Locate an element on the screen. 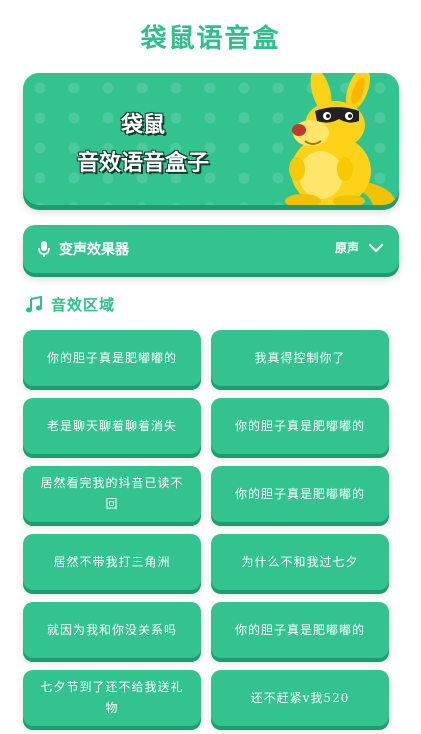 This screenshot has width=421, height=734. sound-section-header: 音效区域 is located at coordinates (70, 304).